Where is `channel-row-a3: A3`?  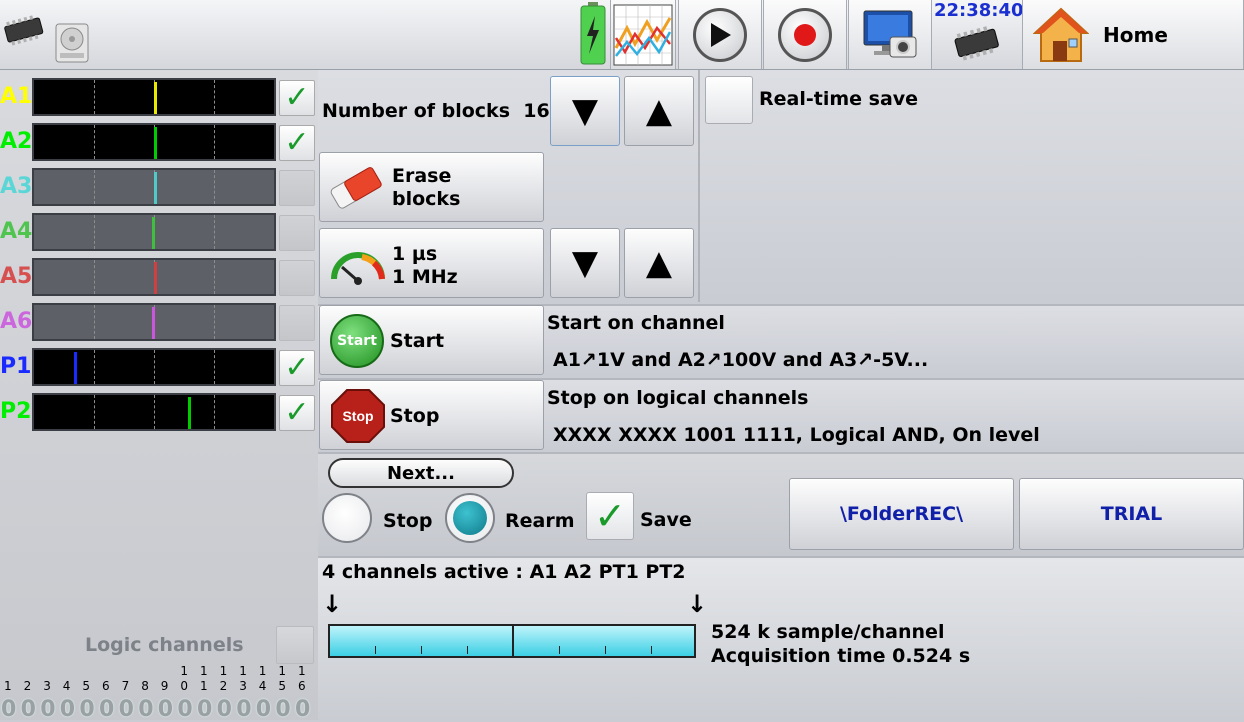
channel-row-a3: A3 is located at coordinates (159, 188).